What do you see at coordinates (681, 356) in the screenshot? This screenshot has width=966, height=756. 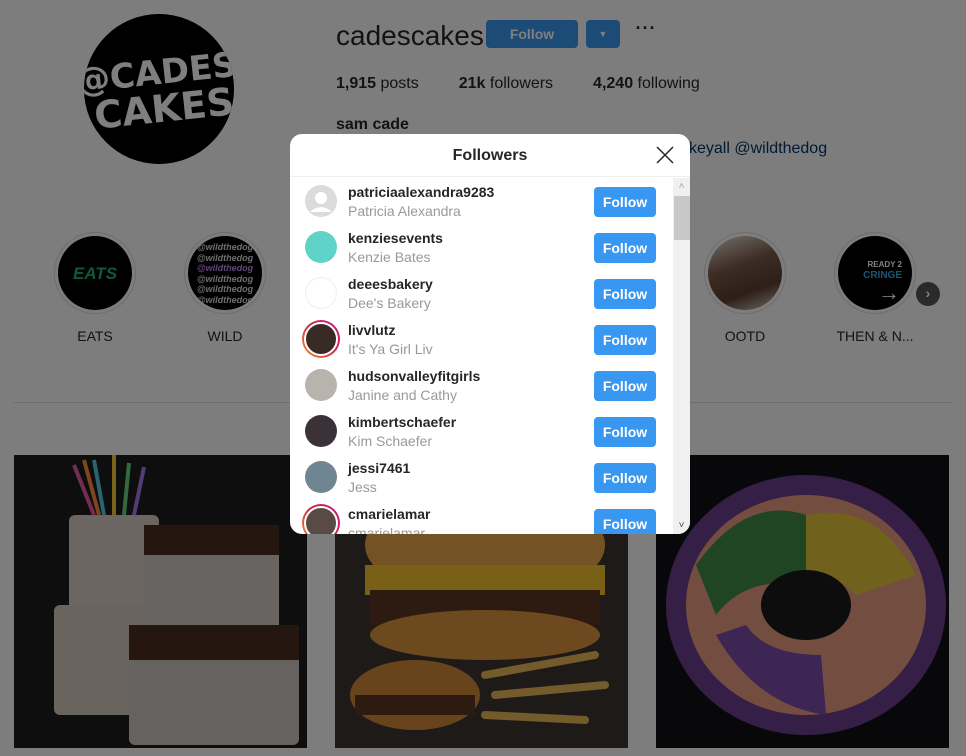 I see `dialog-scrollbar: ˄ ˅` at bounding box center [681, 356].